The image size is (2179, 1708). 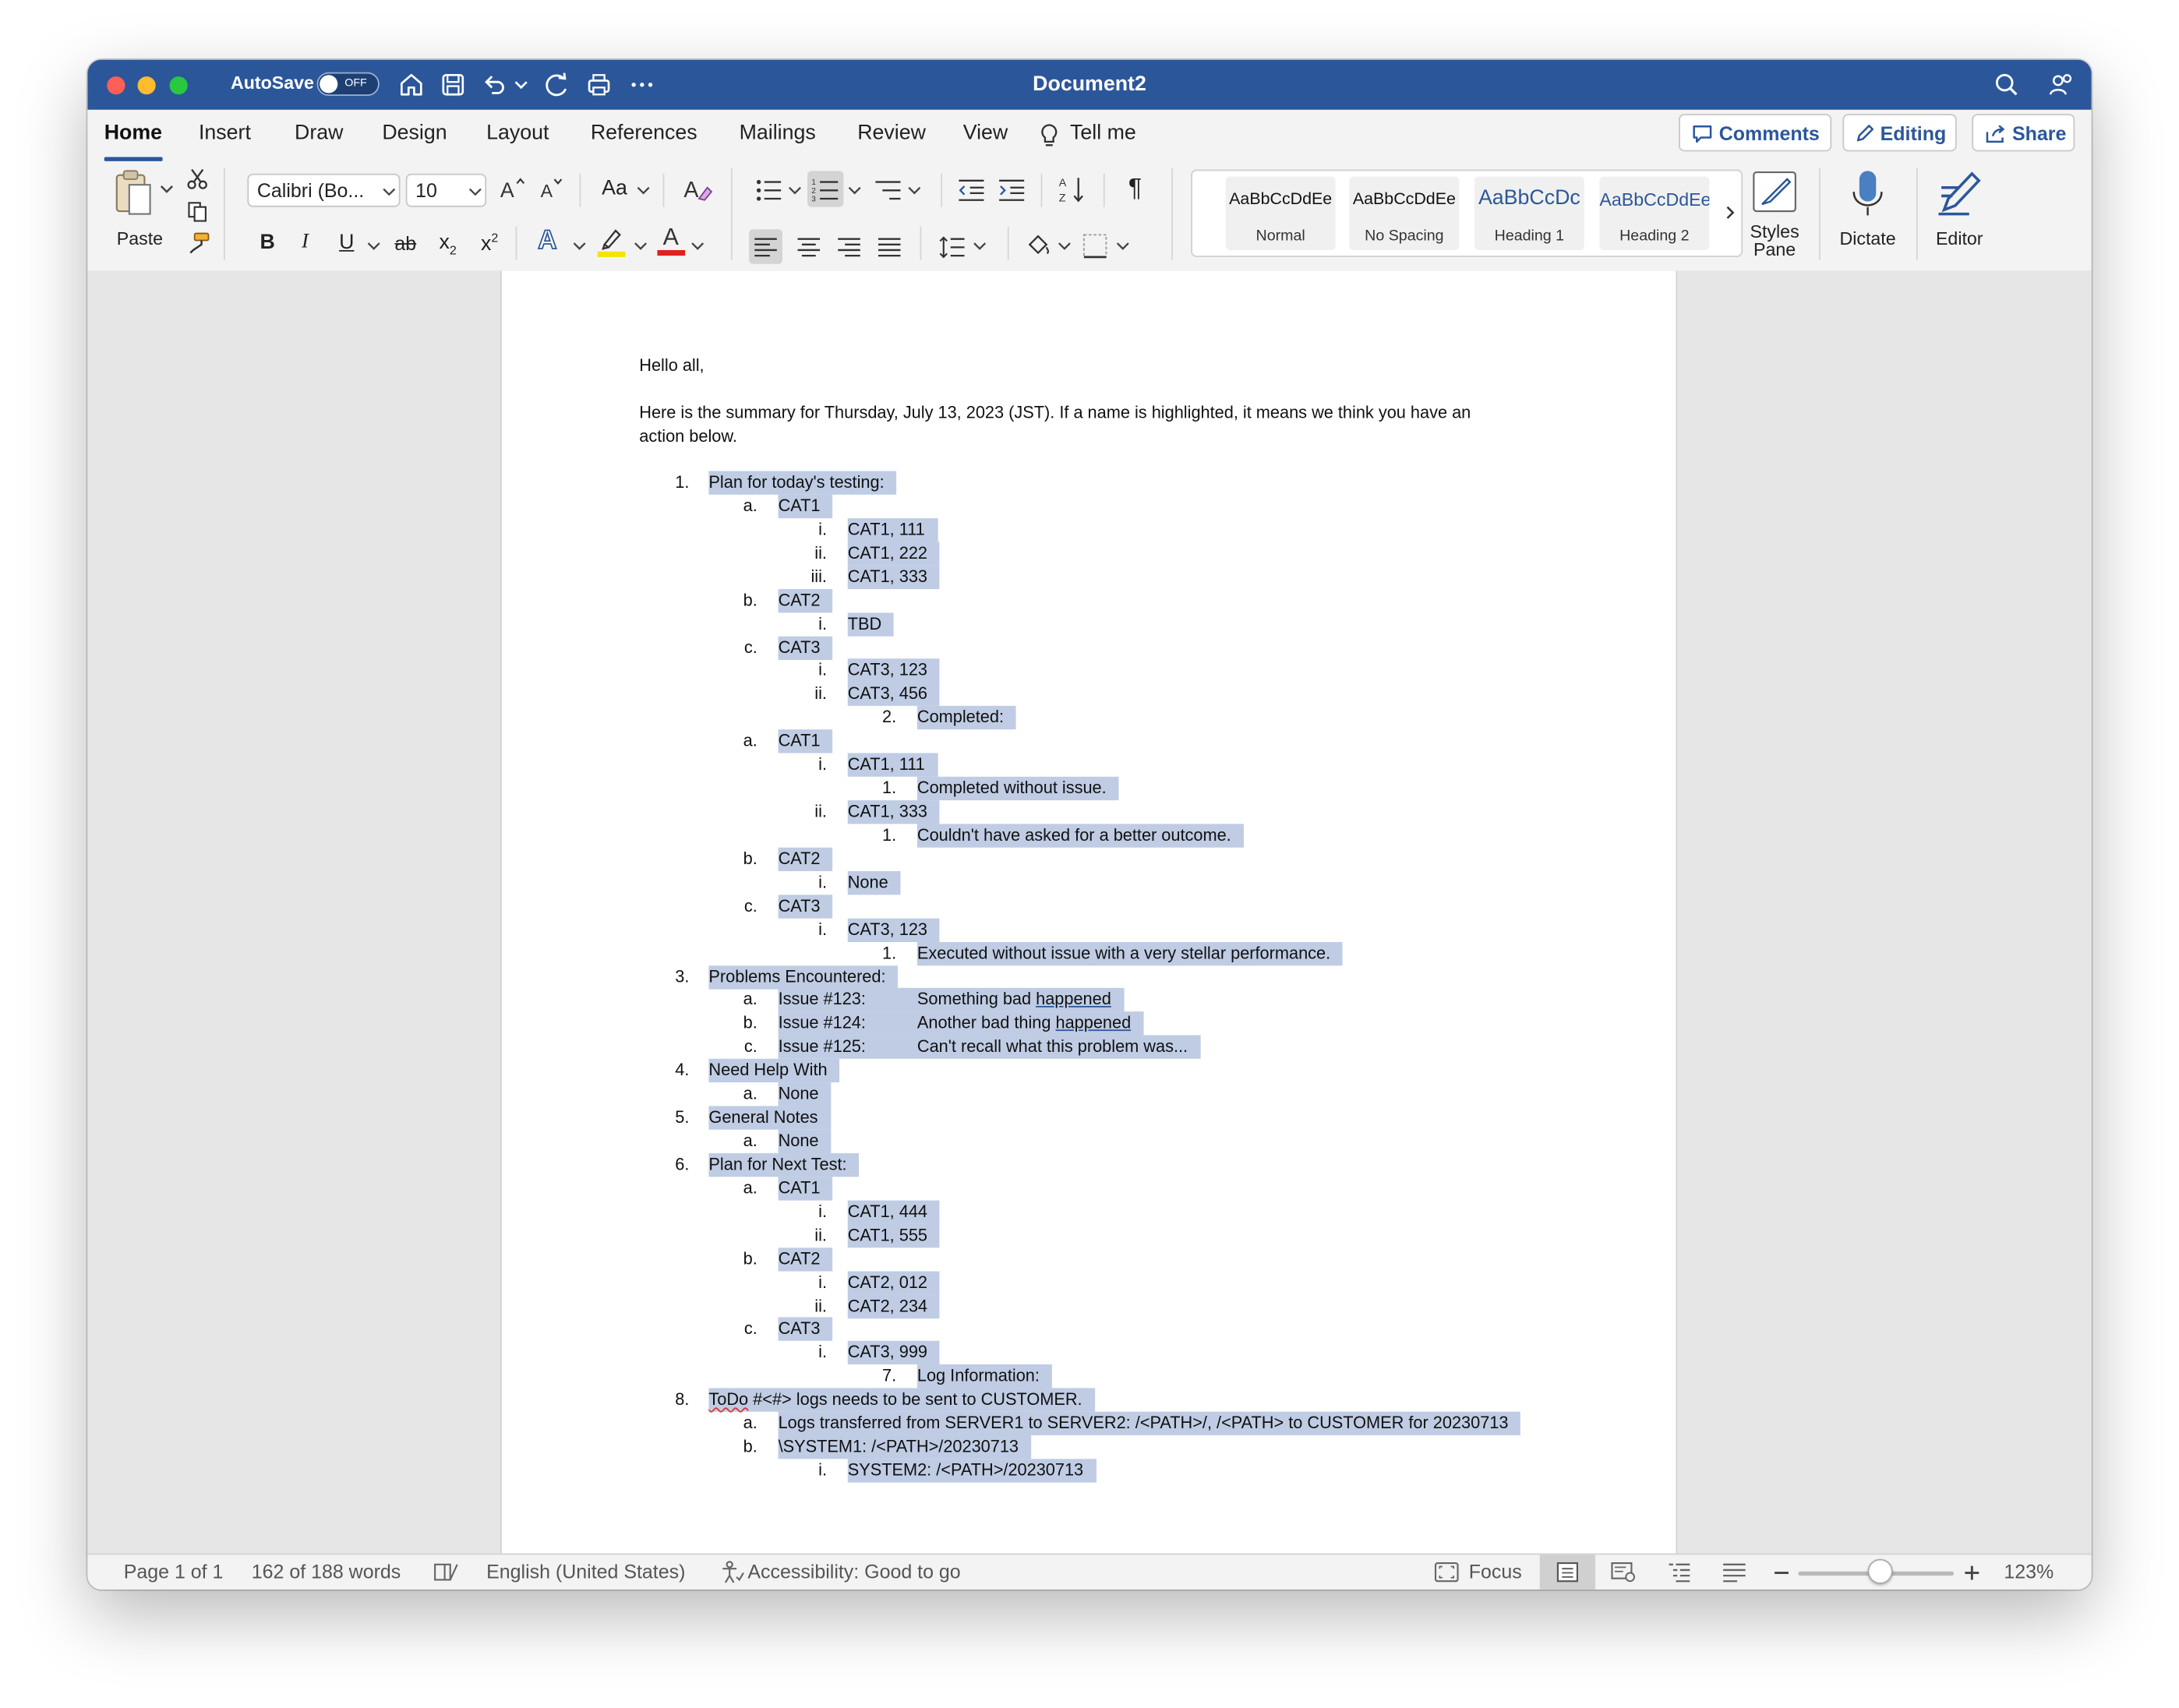 What do you see at coordinates (2061, 85) in the screenshot?
I see `account-icon` at bounding box center [2061, 85].